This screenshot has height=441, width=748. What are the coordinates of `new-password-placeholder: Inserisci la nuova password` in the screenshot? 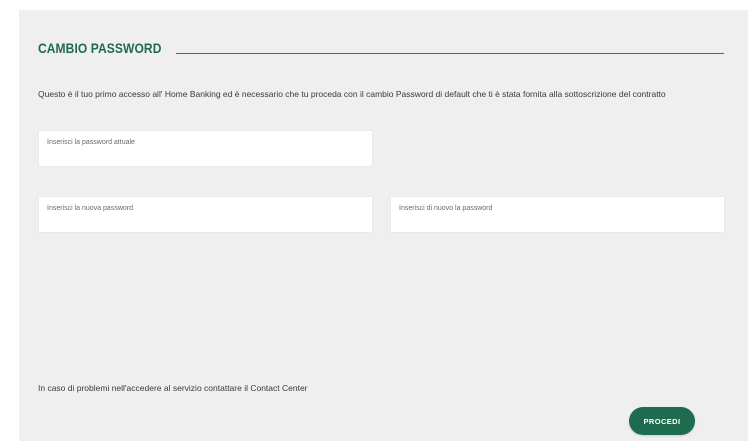 It's located at (90, 208).